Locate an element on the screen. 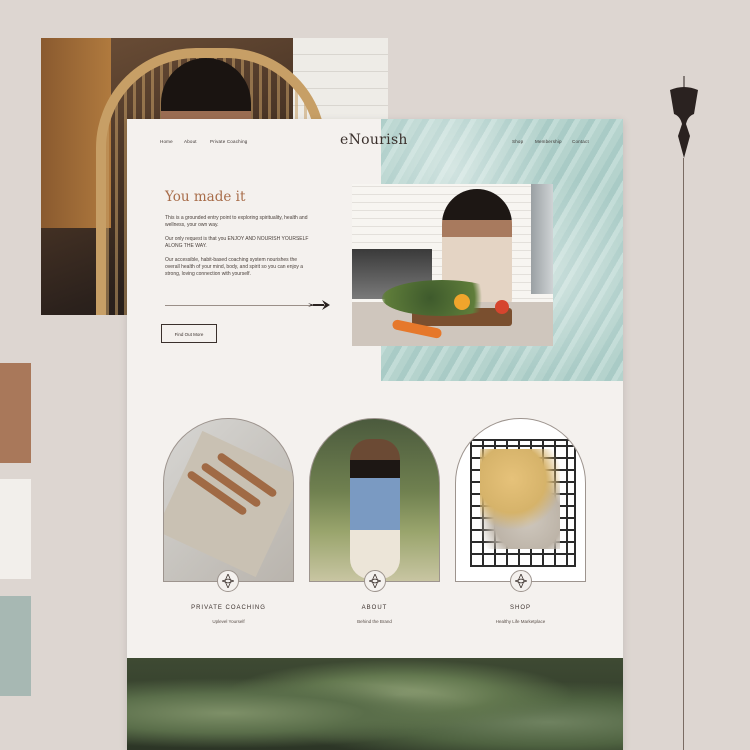 The height and width of the screenshot is (750, 750). vertical-line is located at coordinates (683, 454).